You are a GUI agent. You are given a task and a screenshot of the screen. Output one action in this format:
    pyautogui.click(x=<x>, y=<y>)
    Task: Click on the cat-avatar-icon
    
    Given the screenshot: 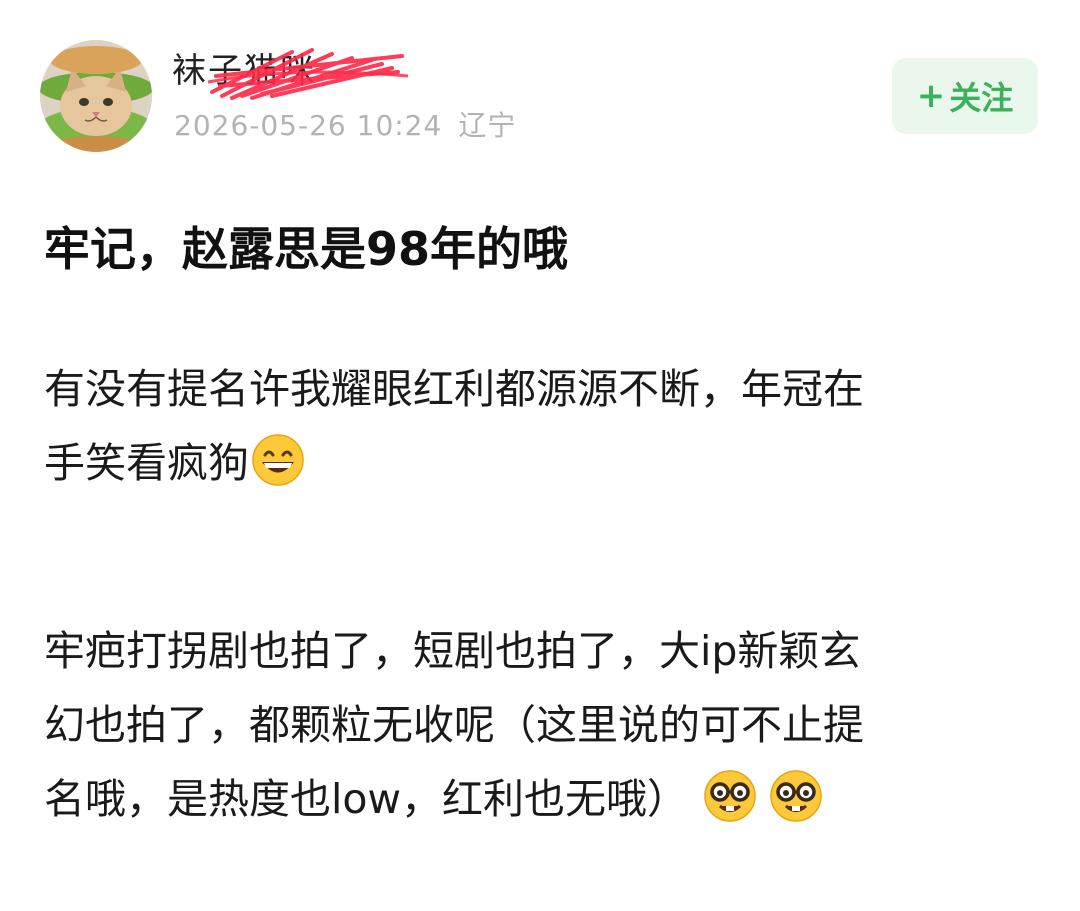 What is the action you would take?
    pyautogui.click(x=96, y=96)
    